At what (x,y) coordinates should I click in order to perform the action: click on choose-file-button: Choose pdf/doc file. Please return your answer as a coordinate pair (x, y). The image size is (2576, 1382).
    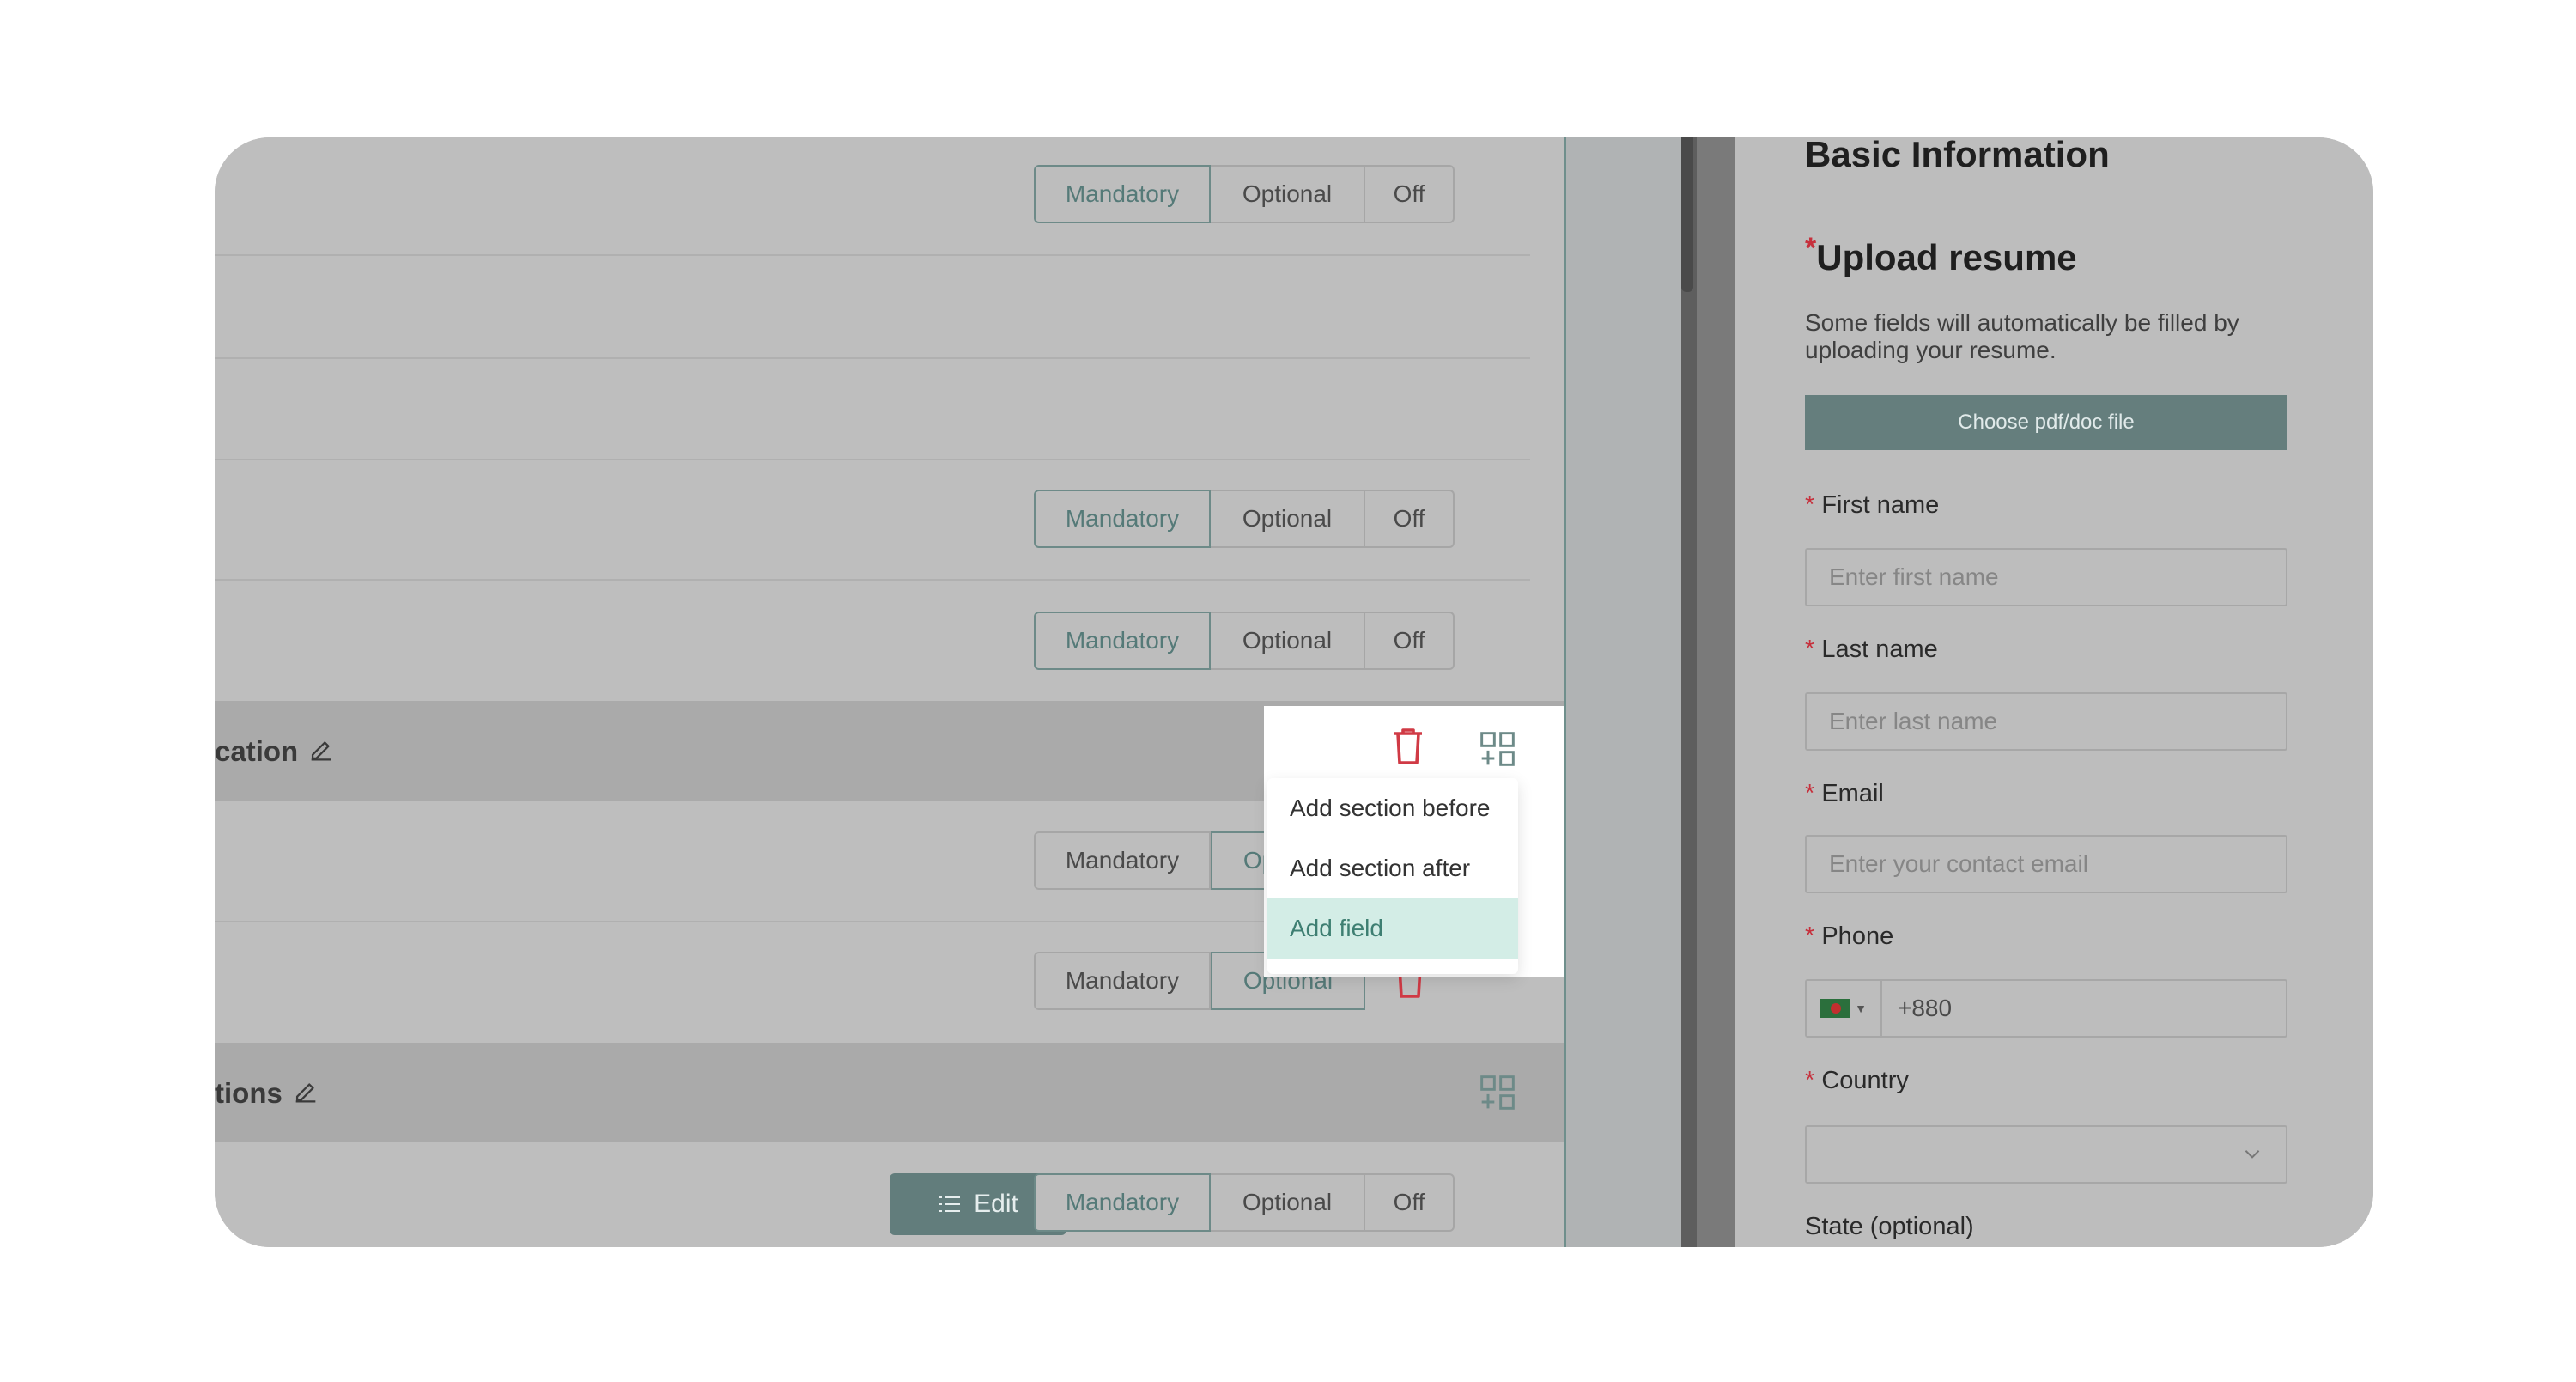
    Looking at the image, I should click on (2046, 422).